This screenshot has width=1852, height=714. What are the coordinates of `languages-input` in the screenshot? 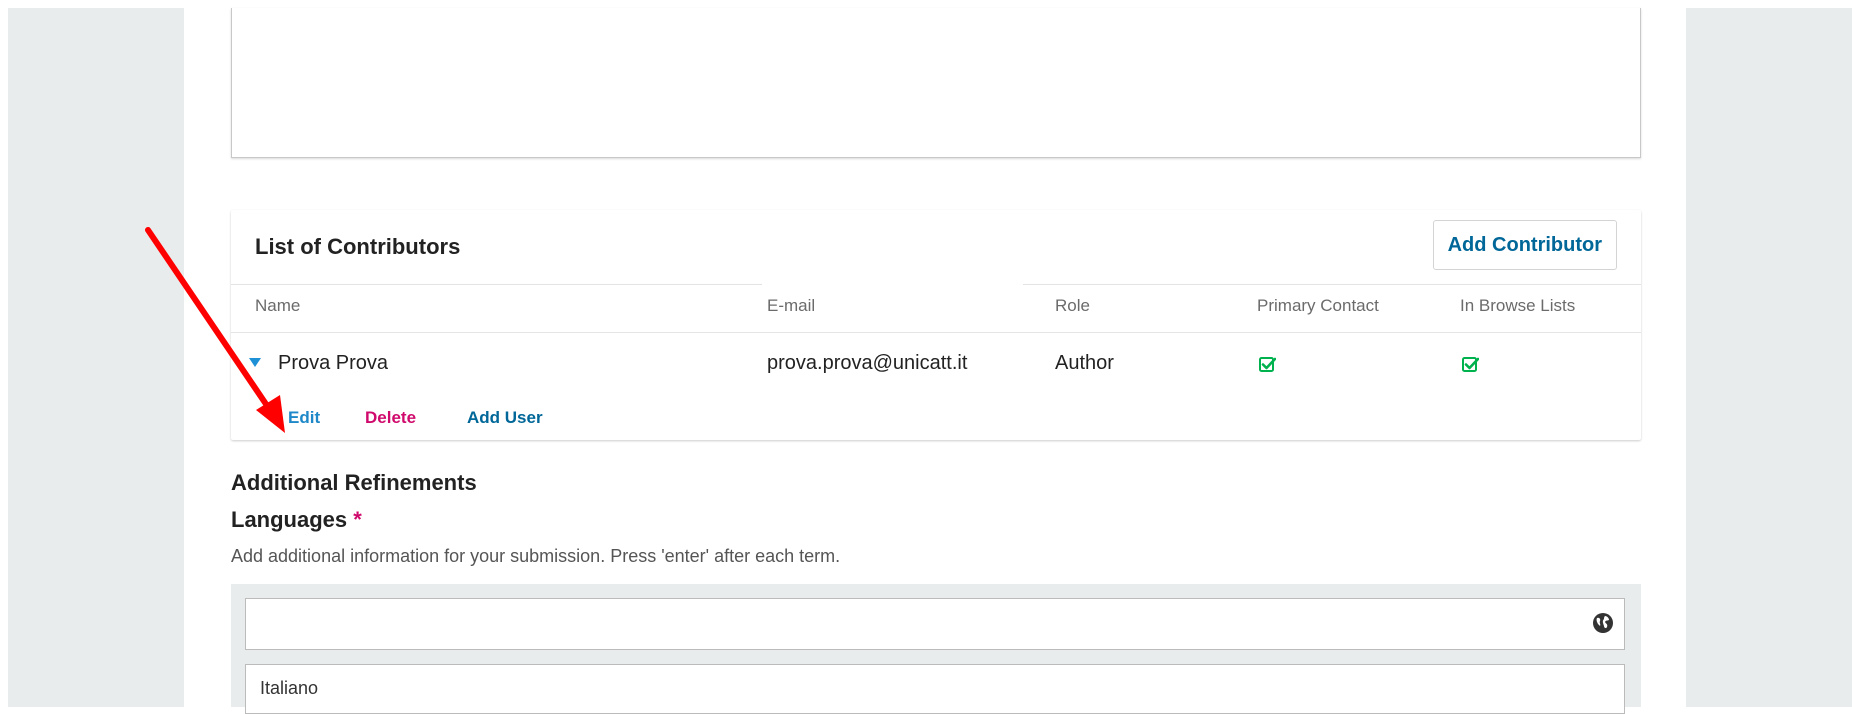 It's located at (935, 624).